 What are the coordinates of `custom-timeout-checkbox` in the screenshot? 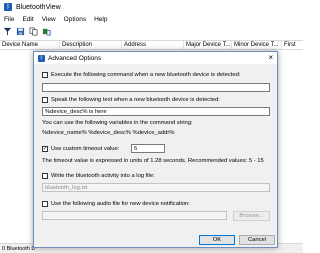 It's located at (45, 149).